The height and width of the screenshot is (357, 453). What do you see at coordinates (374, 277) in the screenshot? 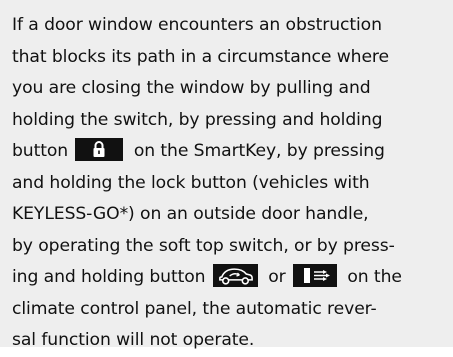
I see `text-segment: on the` at bounding box center [374, 277].